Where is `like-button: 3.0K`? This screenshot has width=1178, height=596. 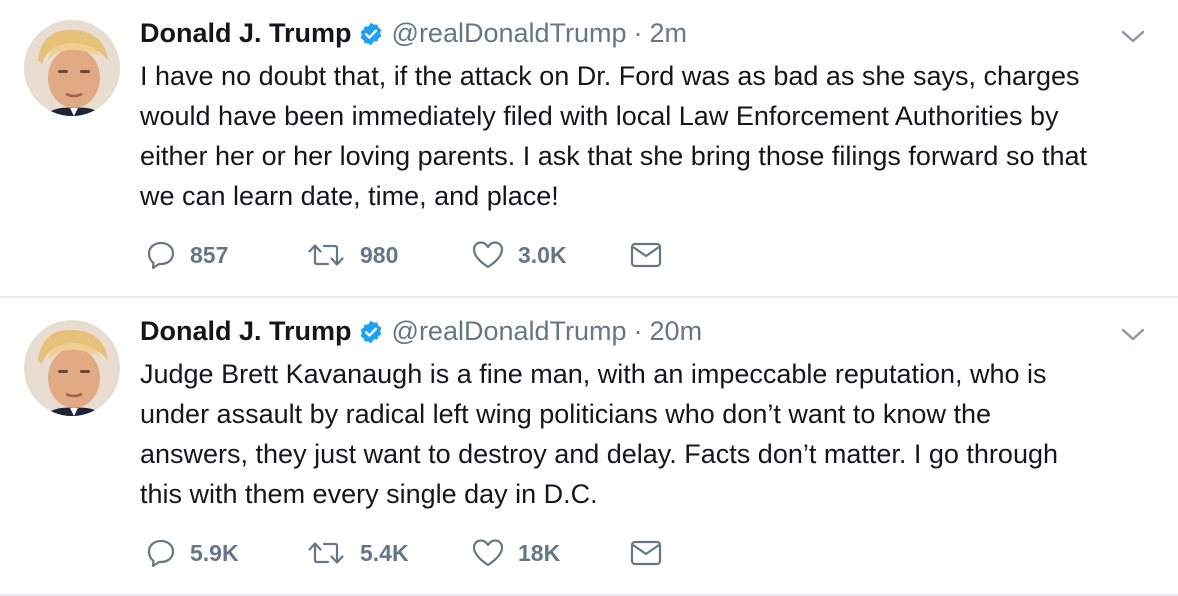
like-button: 3.0K is located at coordinates (551, 255).